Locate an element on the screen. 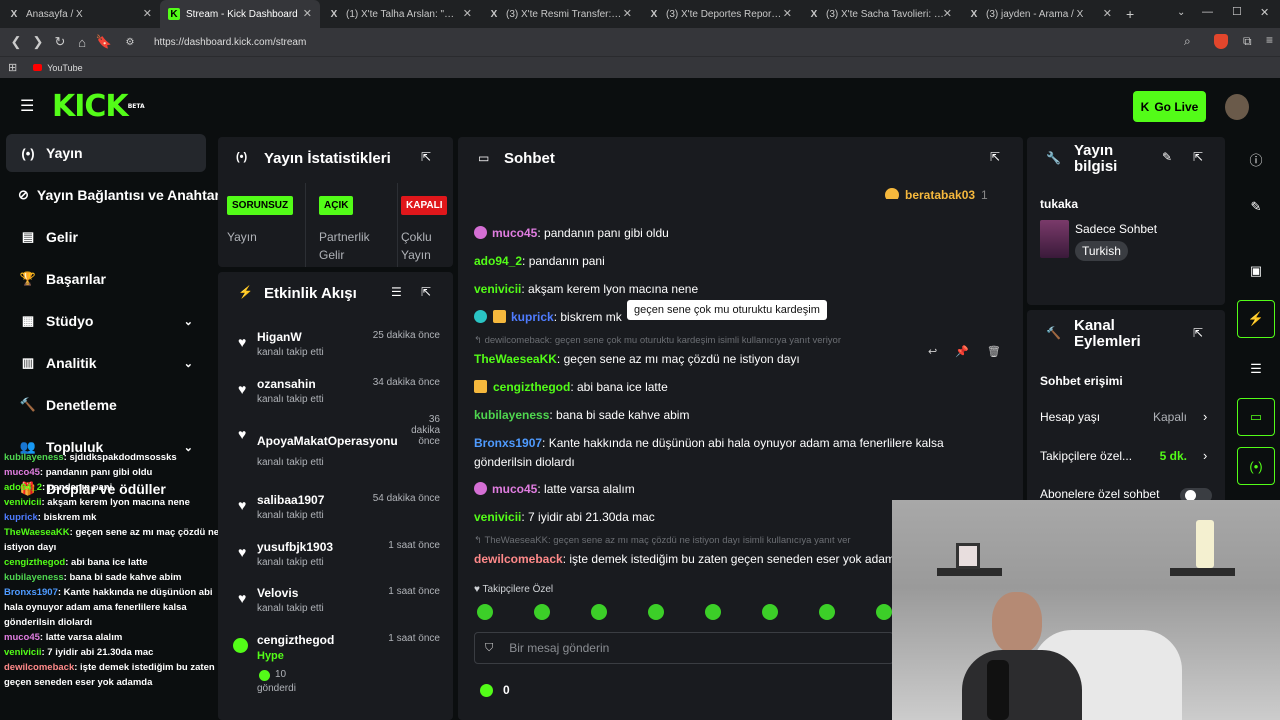 The height and width of the screenshot is (720, 1280). sidebar-item: 🏆 Başarılar is located at coordinates (107, 279).